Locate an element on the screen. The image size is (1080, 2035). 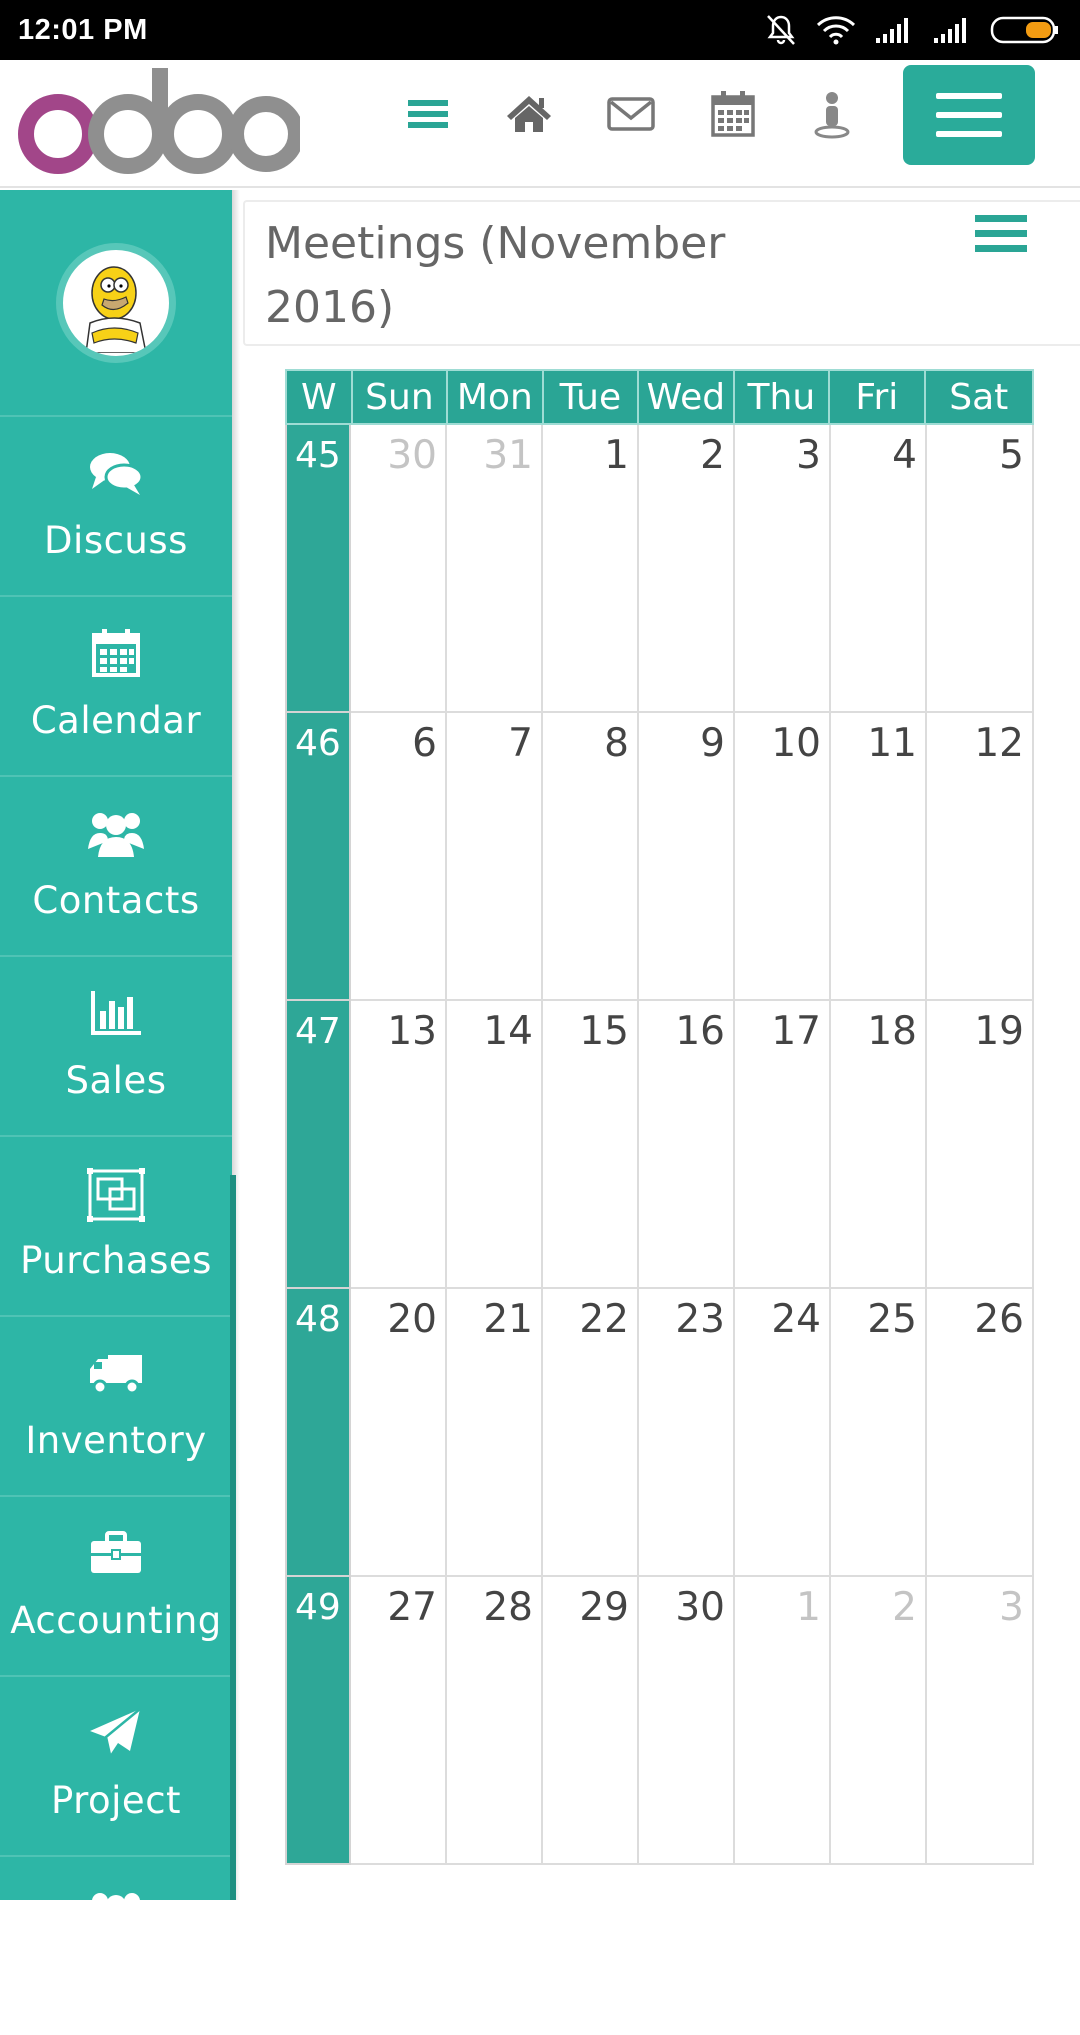
day-cell: 14 is located at coordinates (495, 1145).